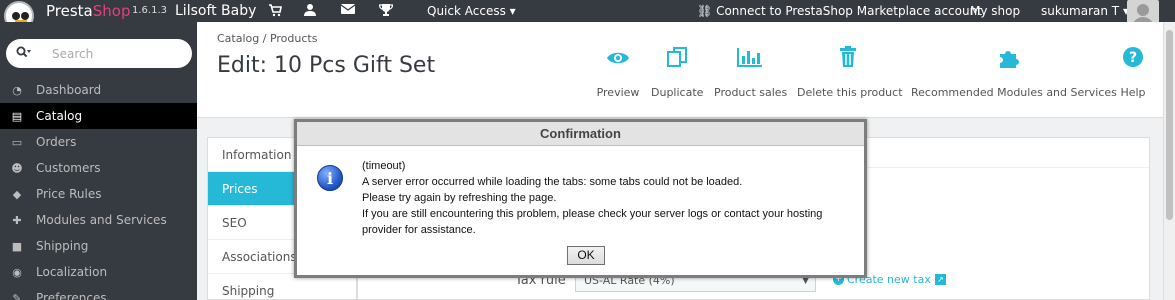 This screenshot has height=300, width=1175. I want to click on delete-product-button: Delete this product, so click(850, 72).